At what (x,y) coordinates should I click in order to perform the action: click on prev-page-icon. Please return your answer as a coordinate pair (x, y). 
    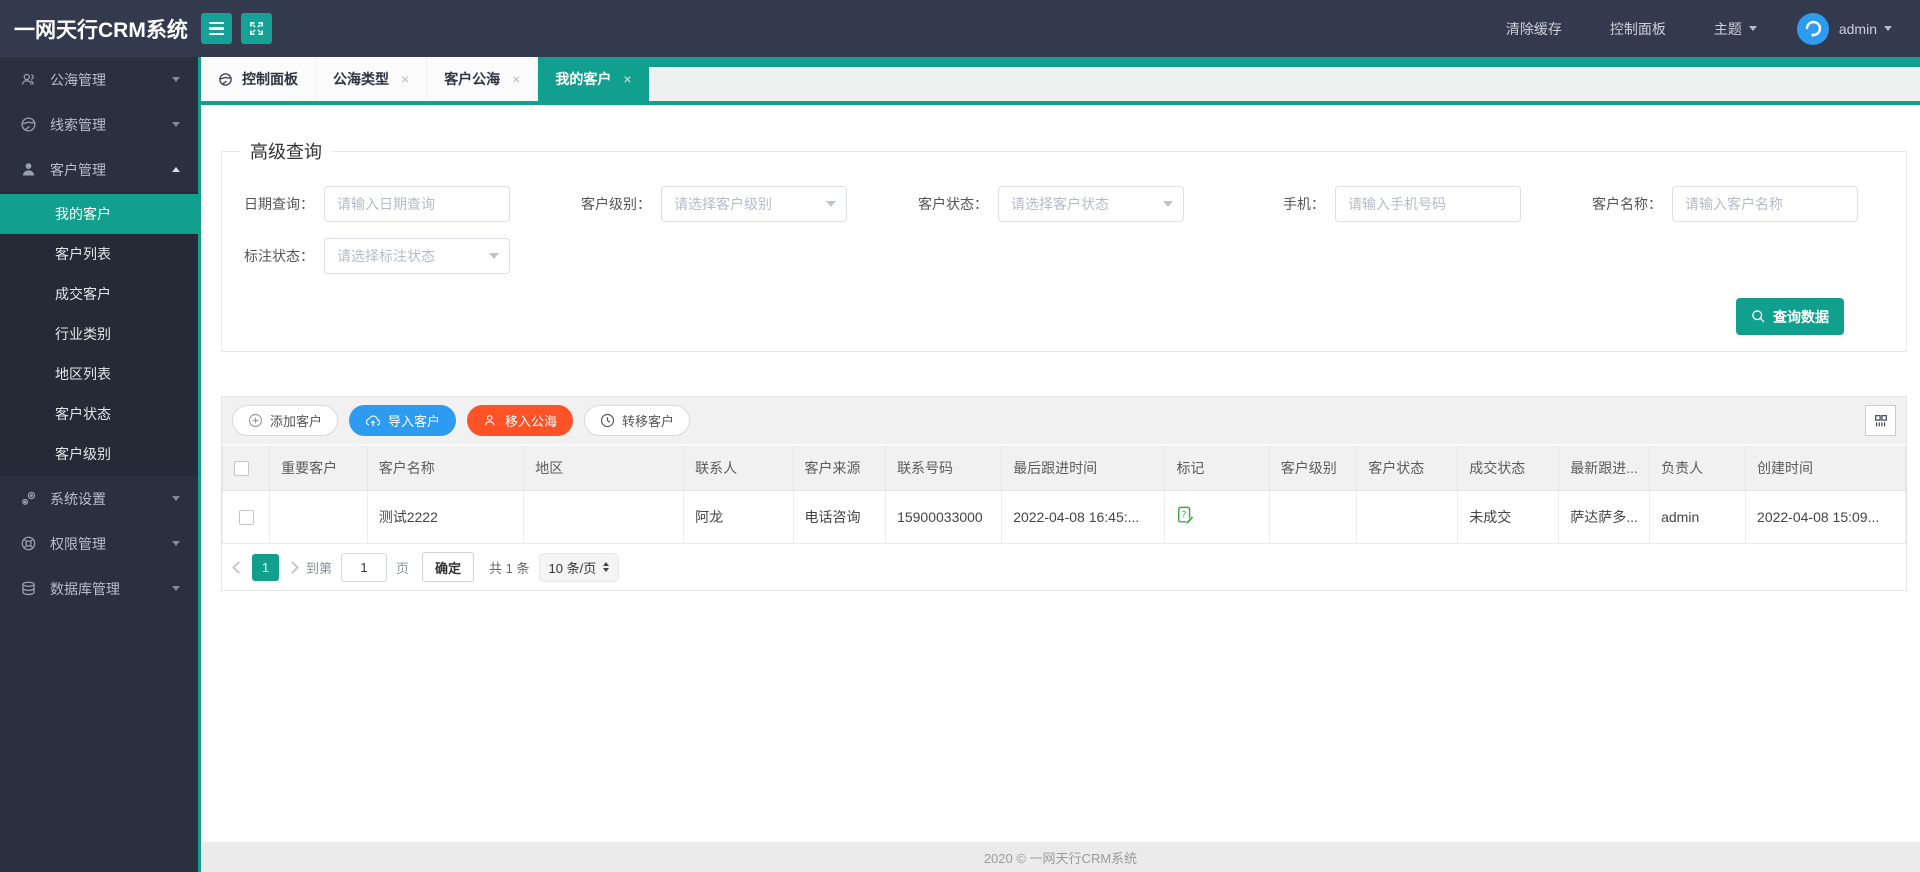
    Looking at the image, I should click on (238, 567).